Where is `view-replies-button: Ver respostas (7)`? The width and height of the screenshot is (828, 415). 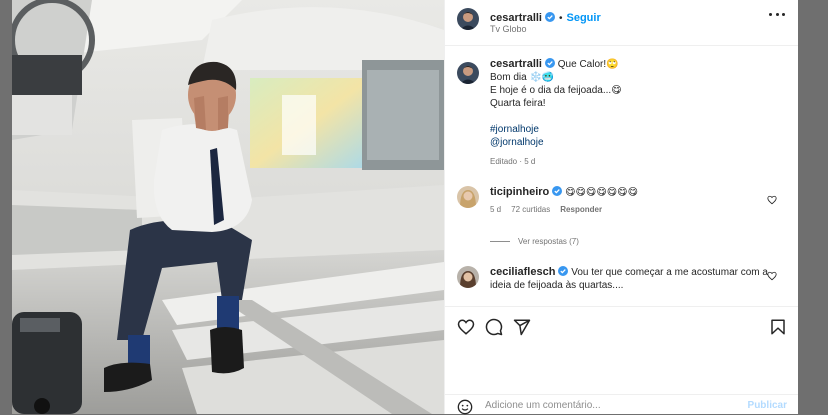 view-replies-button: Ver respostas (7) is located at coordinates (534, 241).